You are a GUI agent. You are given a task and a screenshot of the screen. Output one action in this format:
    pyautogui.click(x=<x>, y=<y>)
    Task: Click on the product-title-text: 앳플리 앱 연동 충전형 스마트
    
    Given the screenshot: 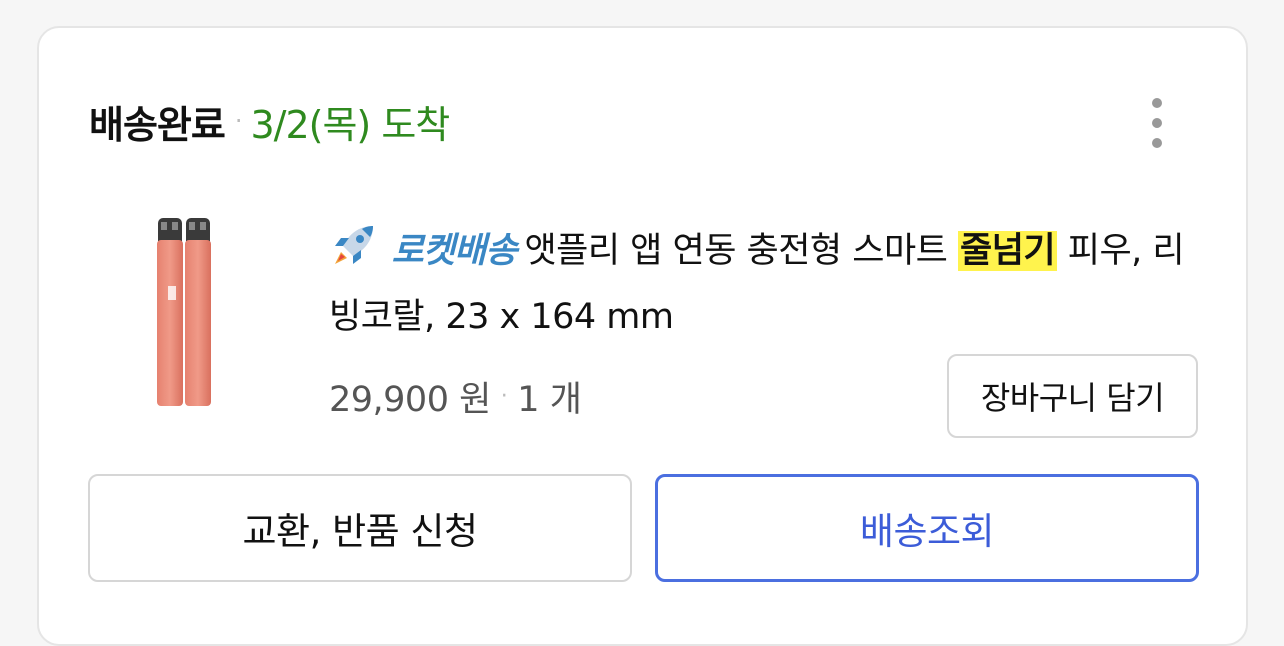 What is the action you would take?
    pyautogui.click(x=736, y=251)
    